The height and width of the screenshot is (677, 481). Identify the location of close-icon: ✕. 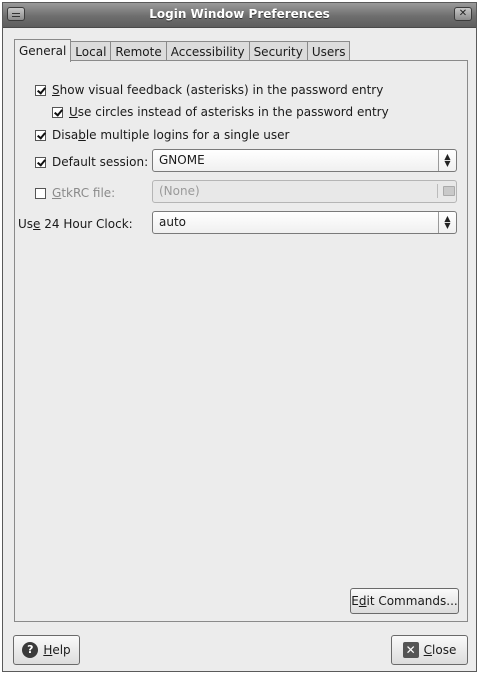
(410, 650).